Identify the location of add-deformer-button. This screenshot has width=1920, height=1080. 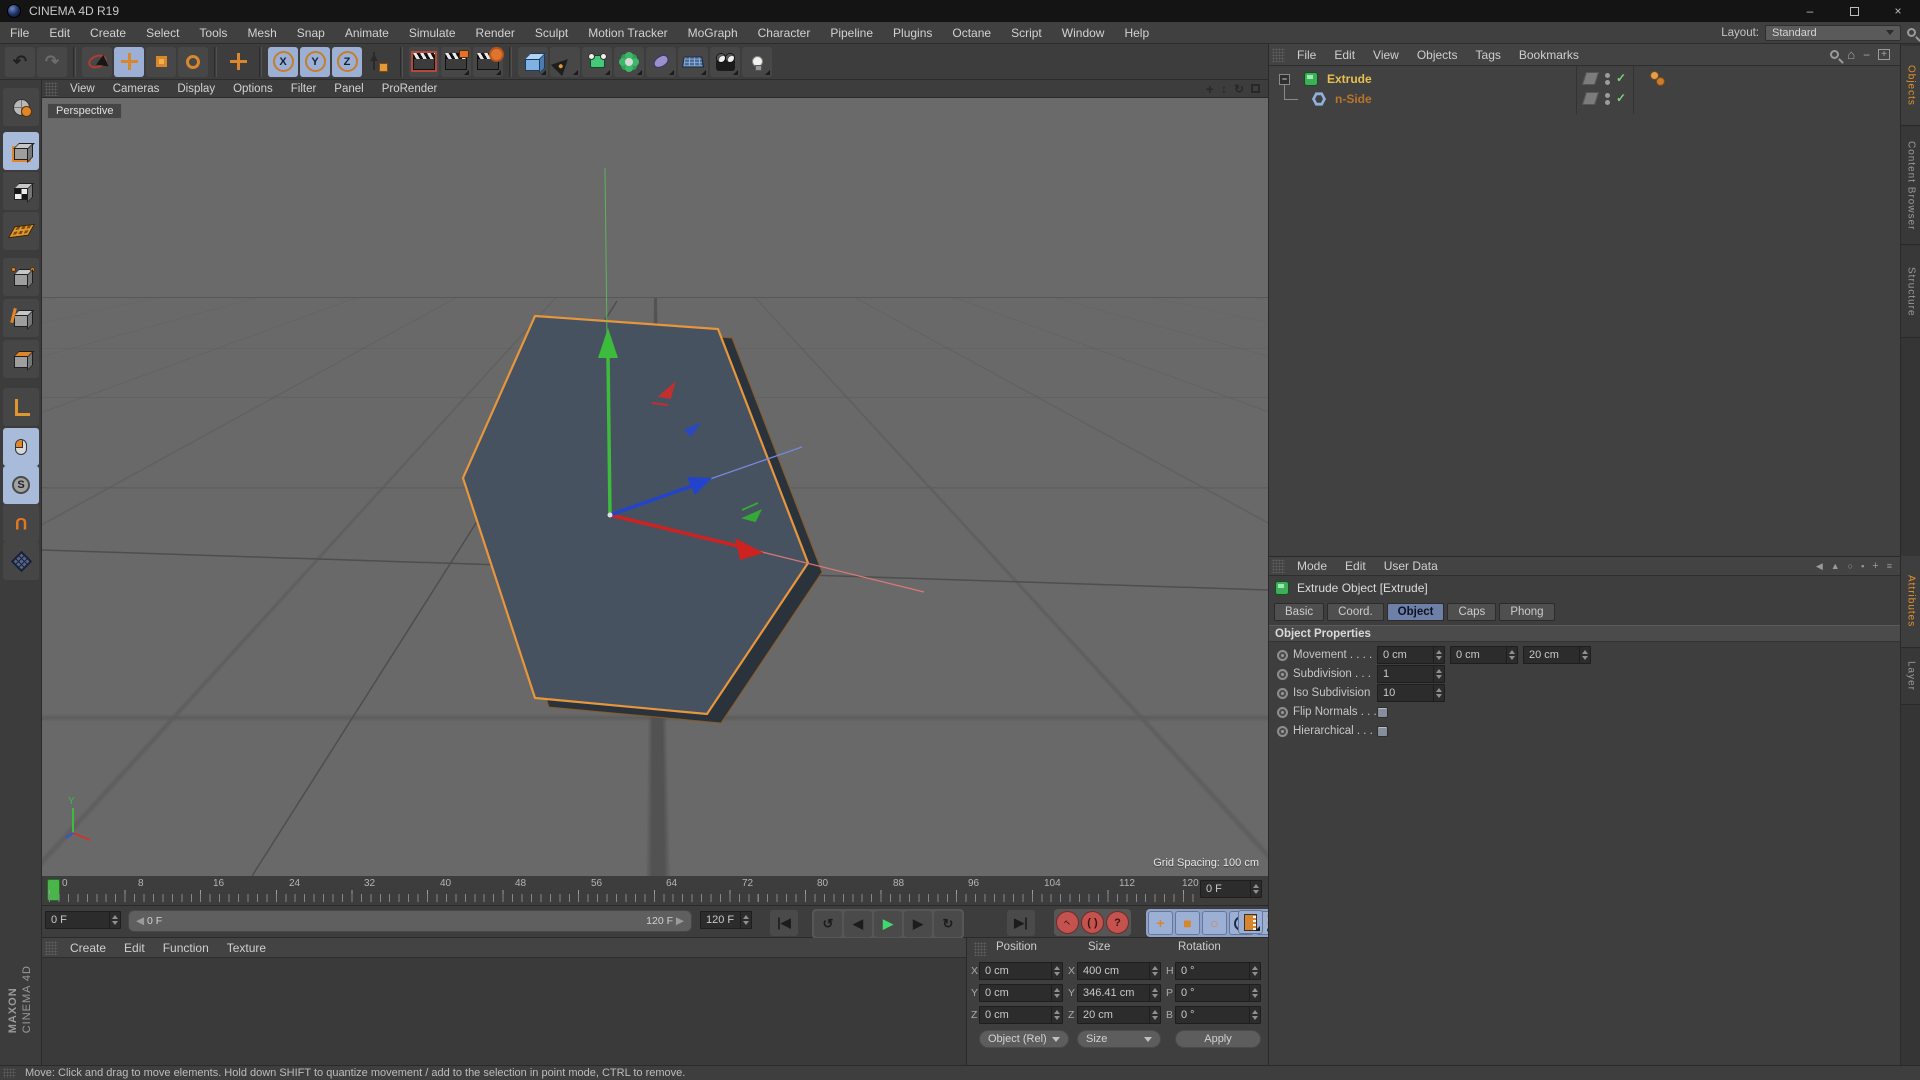
(629, 61).